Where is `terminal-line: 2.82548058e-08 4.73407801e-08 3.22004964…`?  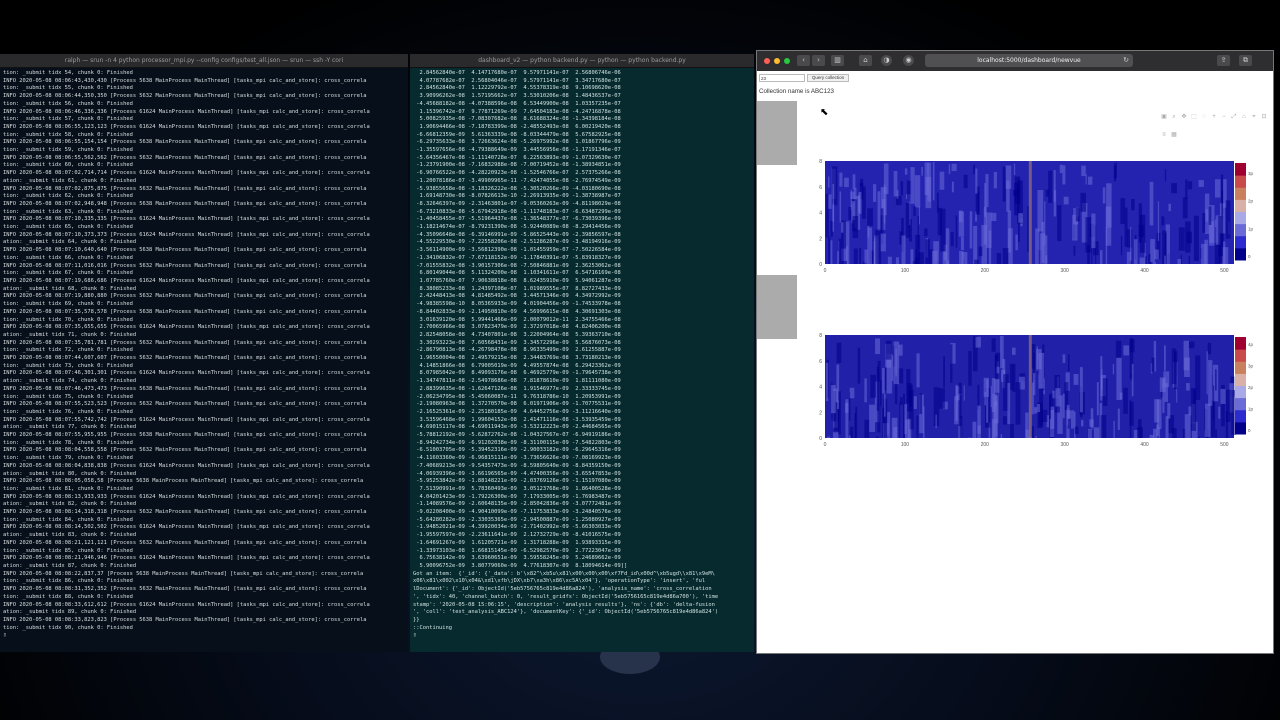
terminal-line: 2.82548058e-08 4.73407801e-08 3.22004964… is located at coordinates (517, 334).